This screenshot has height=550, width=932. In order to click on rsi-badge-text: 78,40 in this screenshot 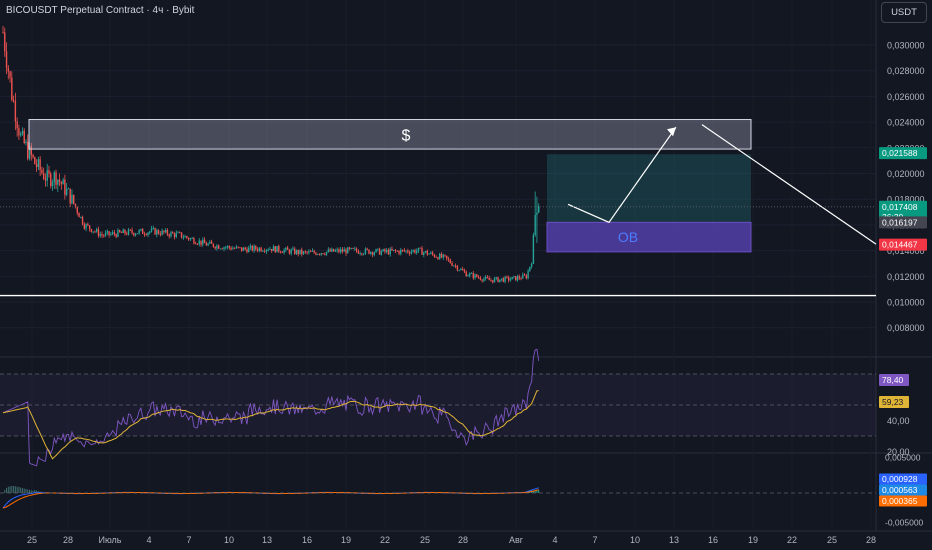, I will do `click(893, 380)`.